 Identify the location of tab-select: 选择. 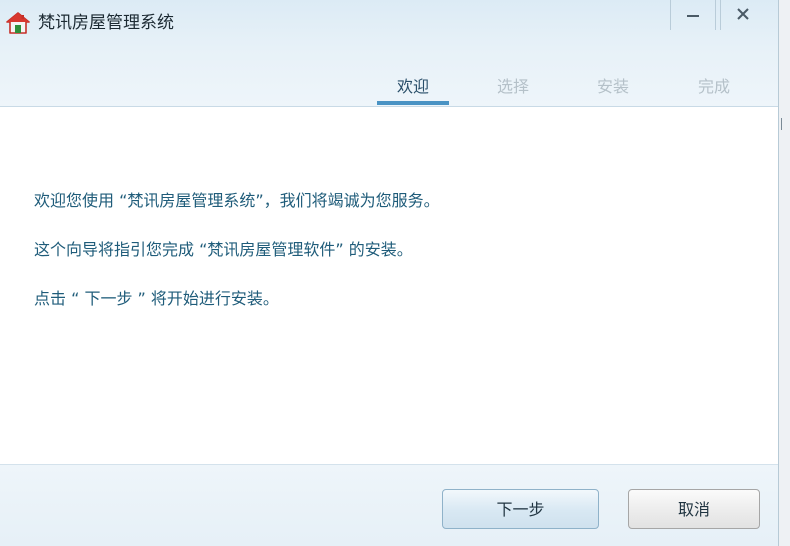
(512, 86).